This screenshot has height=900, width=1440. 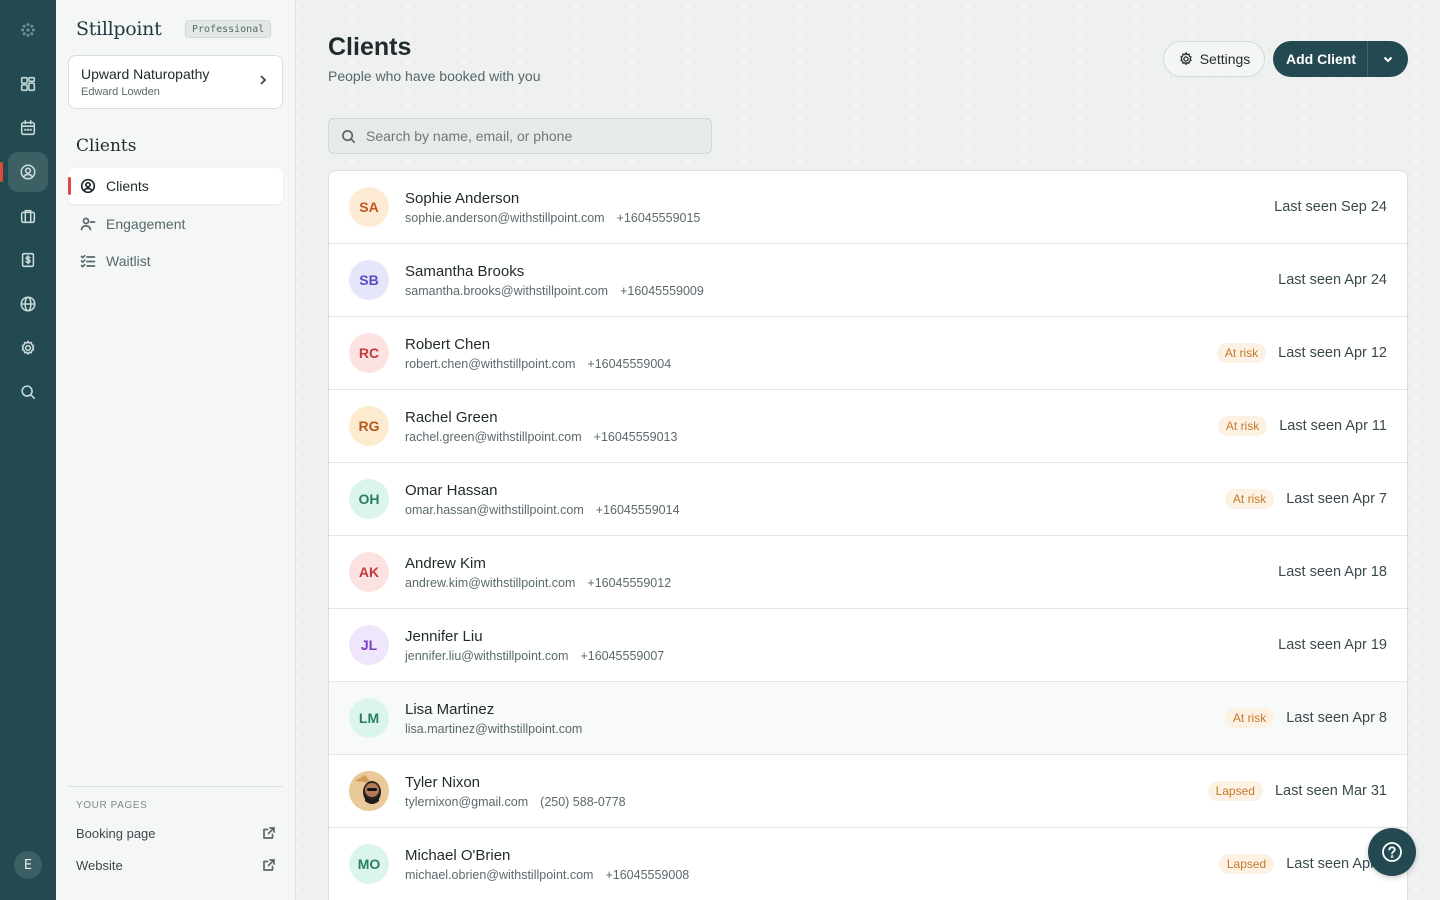 What do you see at coordinates (465, 271) in the screenshot?
I see `client-name: Samantha Brooks` at bounding box center [465, 271].